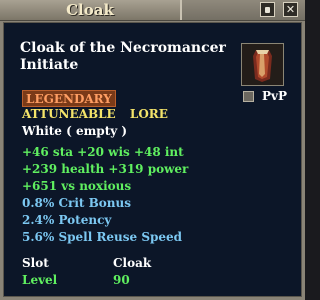  What do you see at coordinates (69, 98) in the screenshot?
I see `tier-badge: LEGENDARY` at bounding box center [69, 98].